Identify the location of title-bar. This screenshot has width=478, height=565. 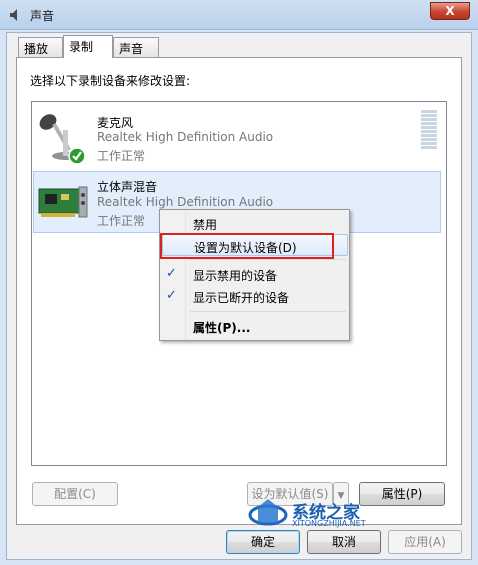
(239, 15).